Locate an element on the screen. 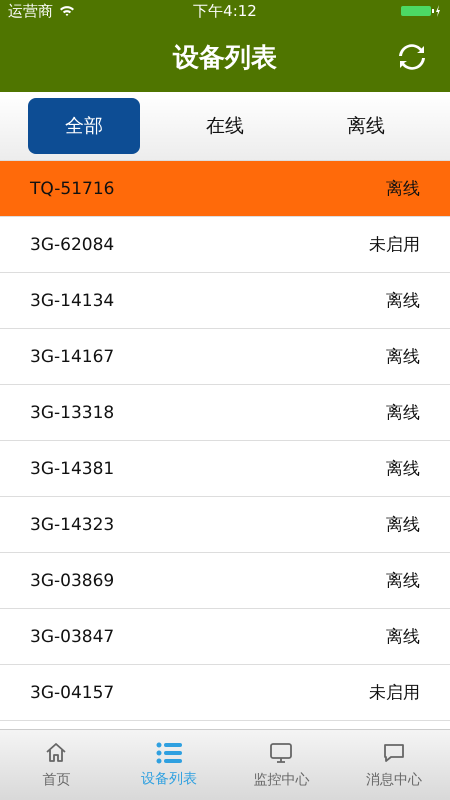 Image resolution: width=450 pixels, height=800 pixels. device-row: 3G-03847 离线 is located at coordinates (225, 637).